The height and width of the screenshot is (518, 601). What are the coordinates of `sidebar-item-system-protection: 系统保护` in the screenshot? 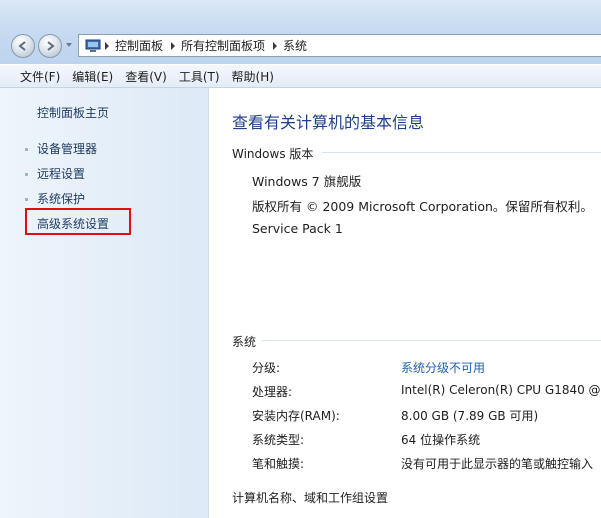 It's located at (61, 198).